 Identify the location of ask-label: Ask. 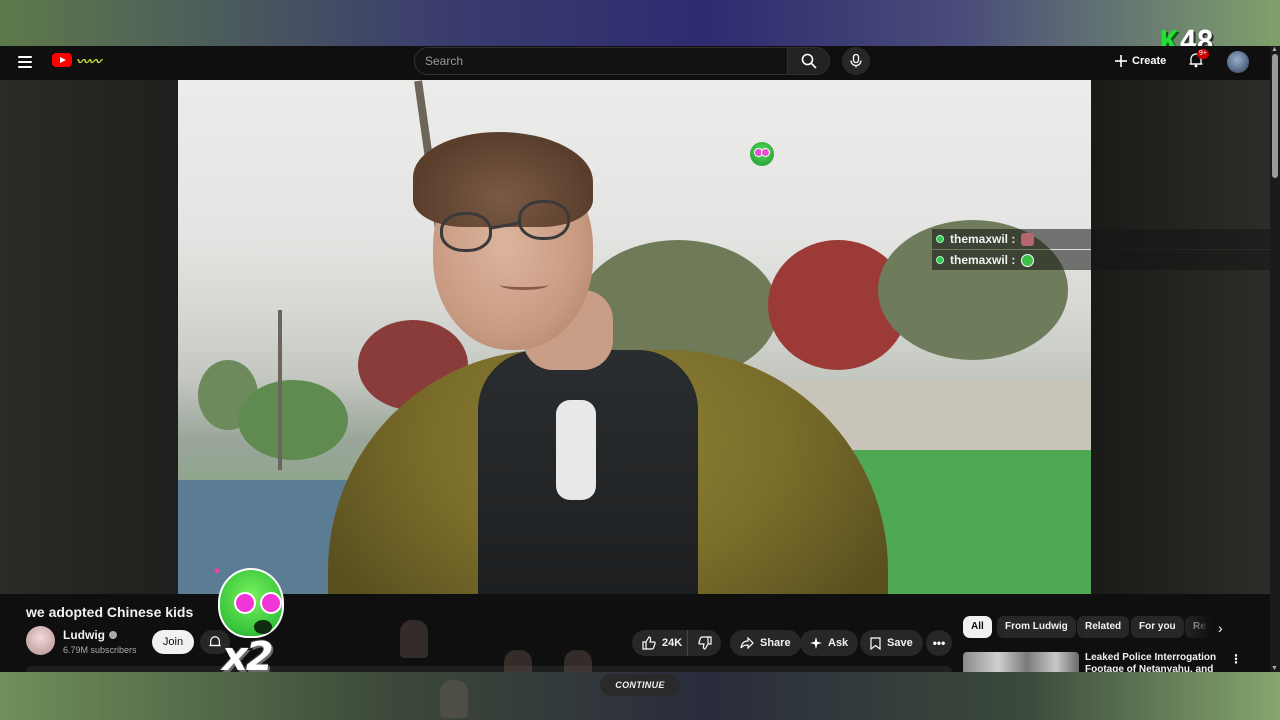
(838, 643).